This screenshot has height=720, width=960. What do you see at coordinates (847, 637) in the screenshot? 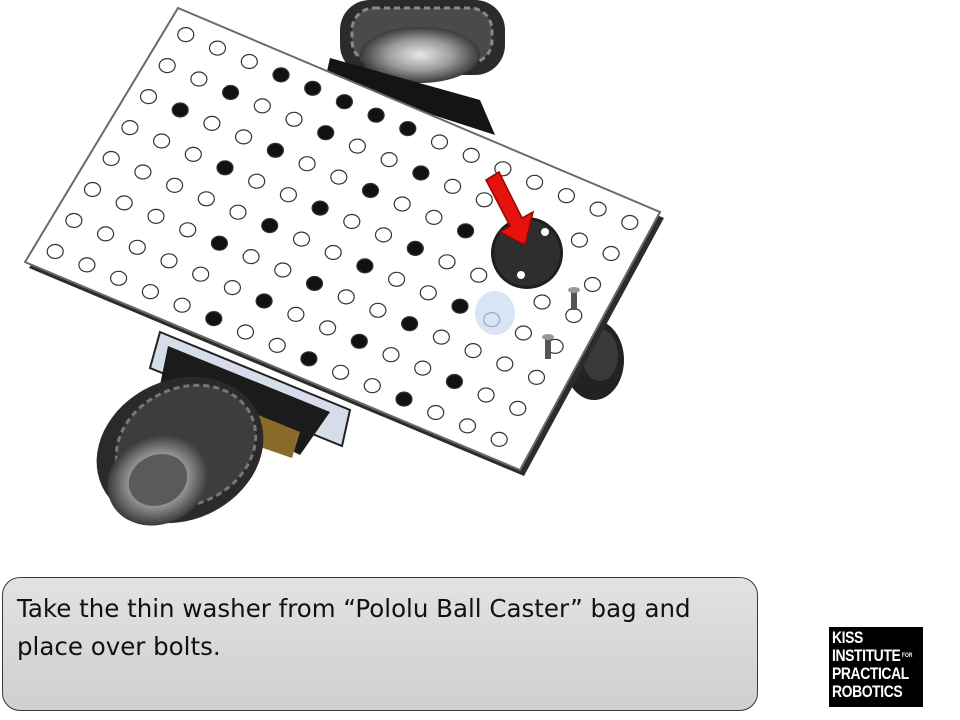
I see `logo-line-kiss: KISS` at bounding box center [847, 637].